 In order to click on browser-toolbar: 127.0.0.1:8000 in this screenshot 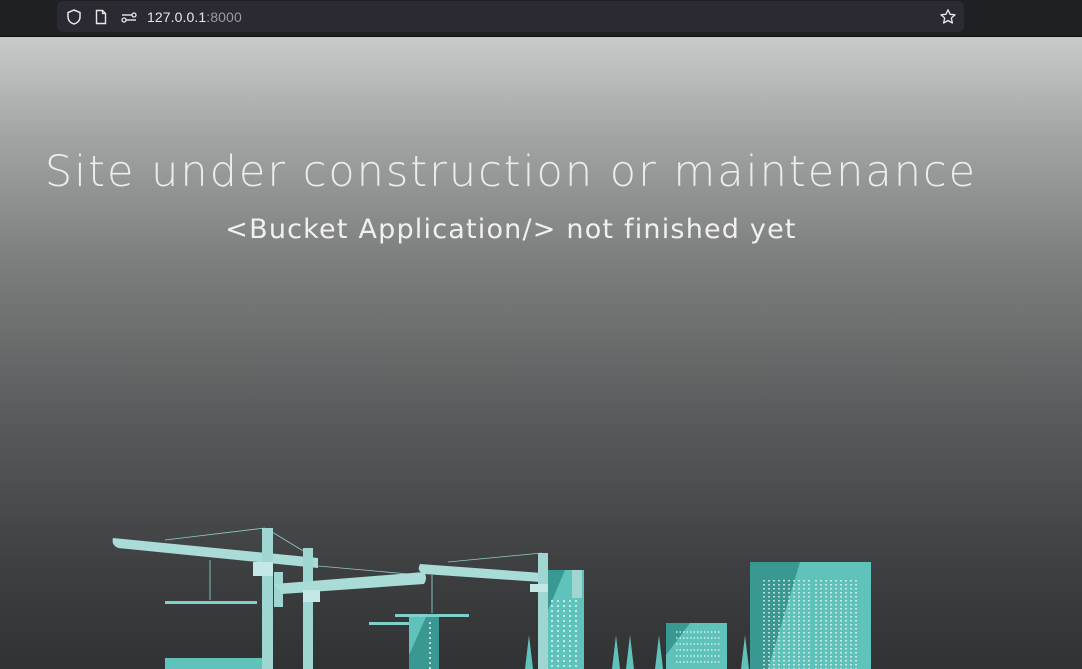, I will do `click(541, 18)`.